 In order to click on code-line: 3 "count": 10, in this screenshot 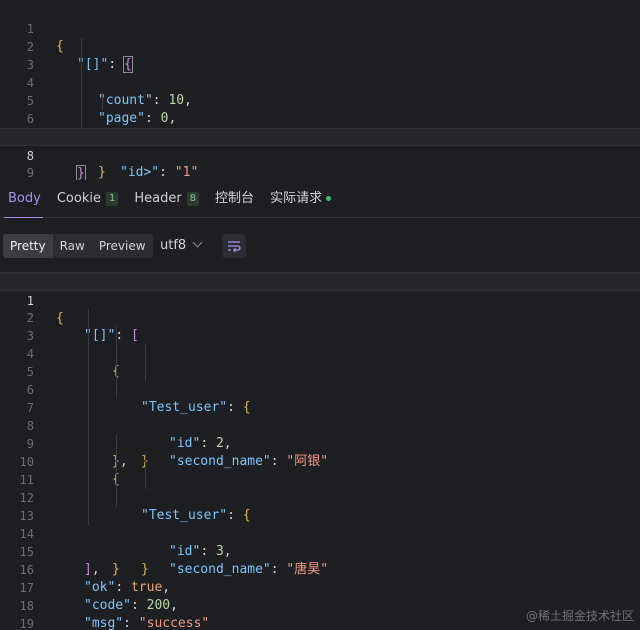, I will do `click(320, 73)`.